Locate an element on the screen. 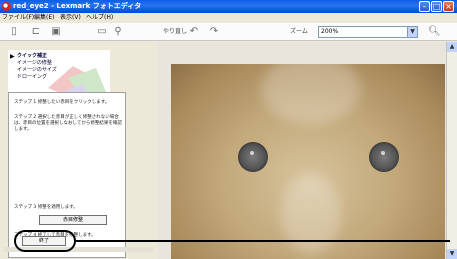 The height and width of the screenshot is (259, 457). redo-arrow-icon: ↷ is located at coordinates (214, 32).